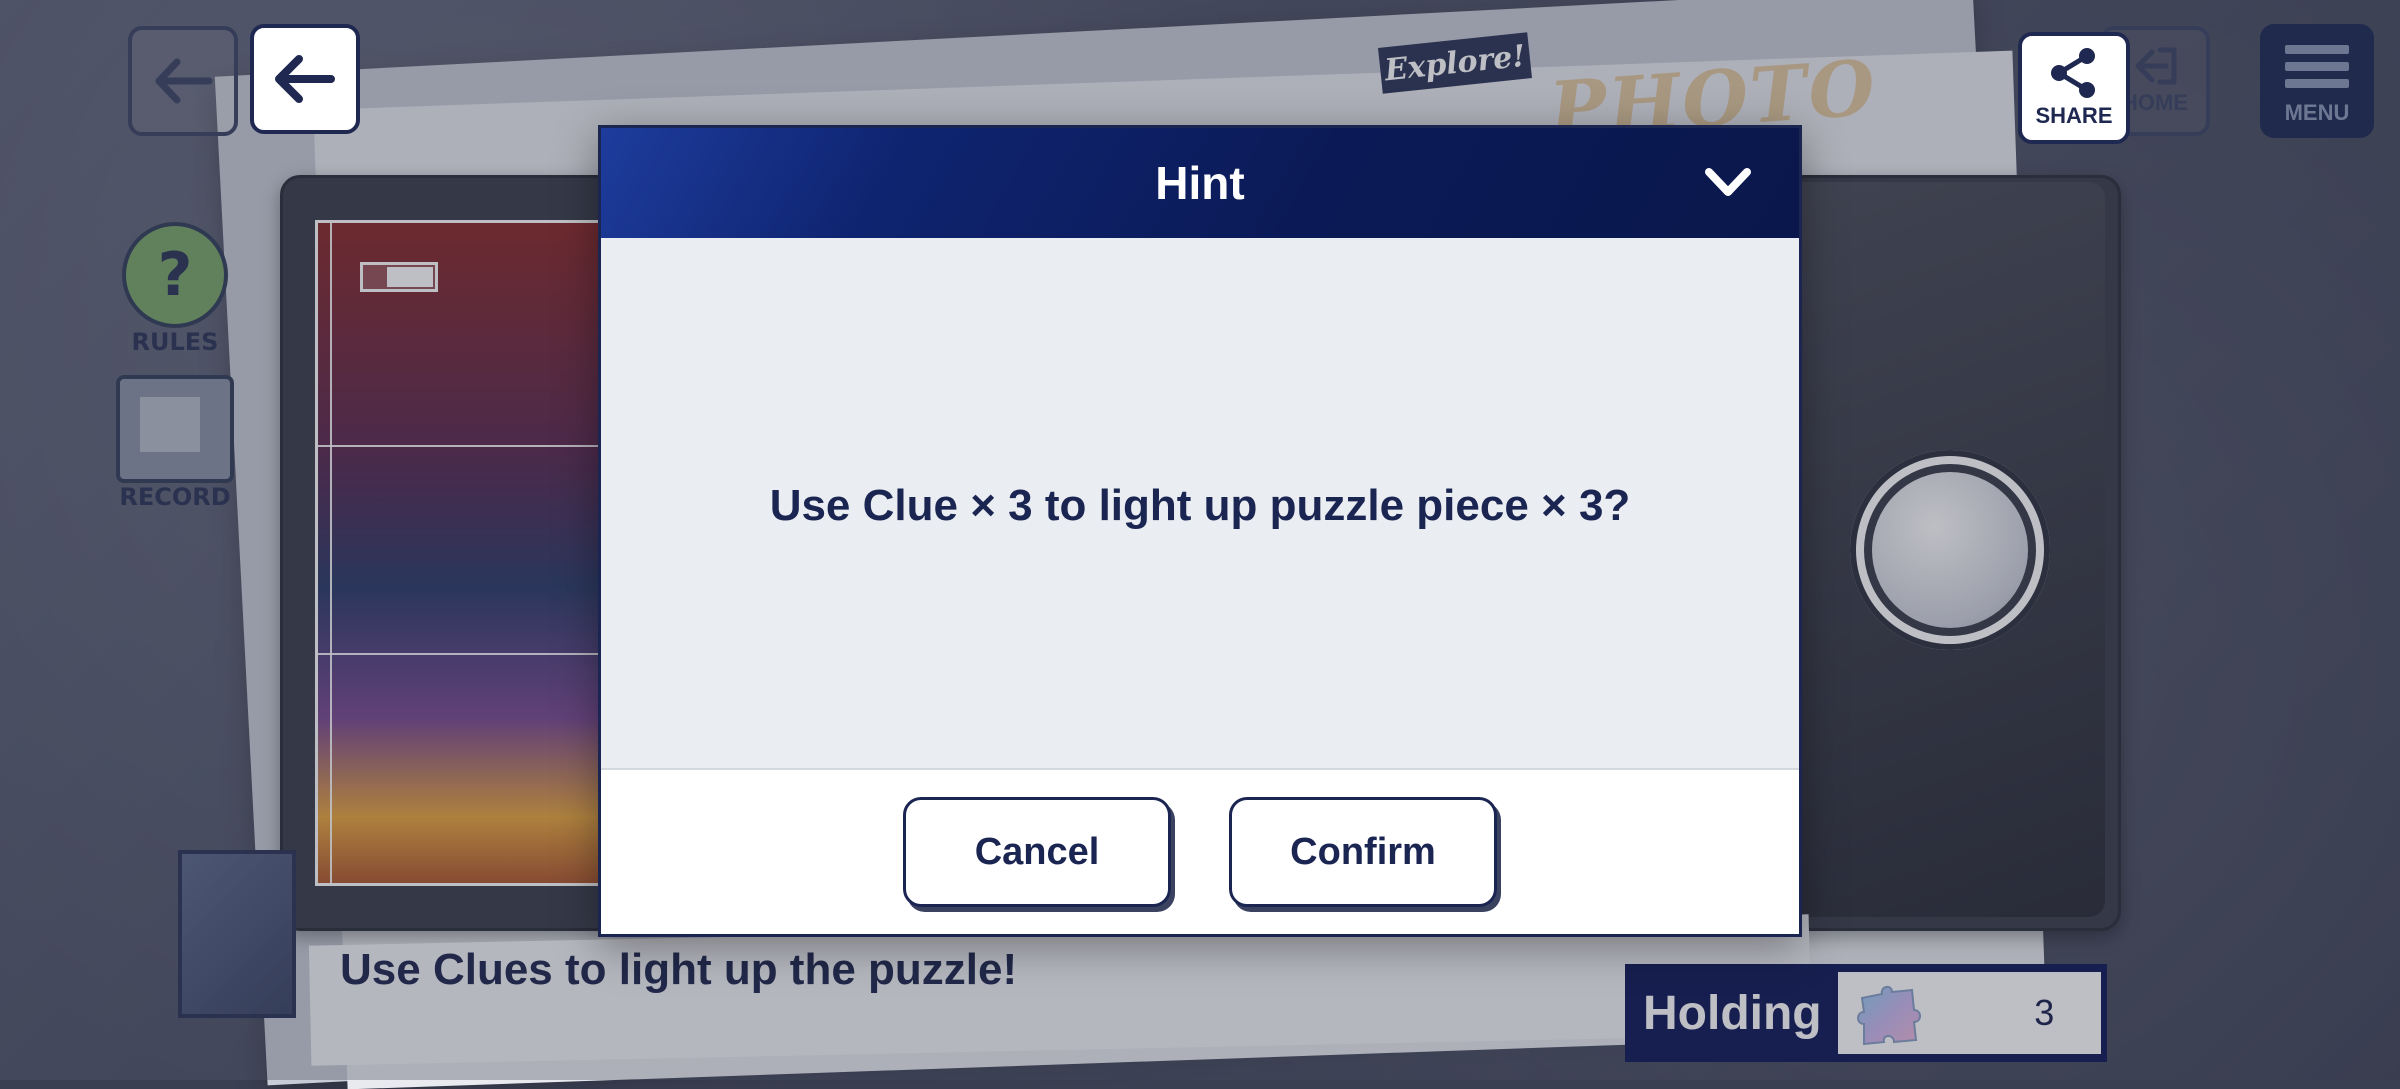 This screenshot has width=2400, height=1089. I want to click on share-icon, so click(2073, 73).